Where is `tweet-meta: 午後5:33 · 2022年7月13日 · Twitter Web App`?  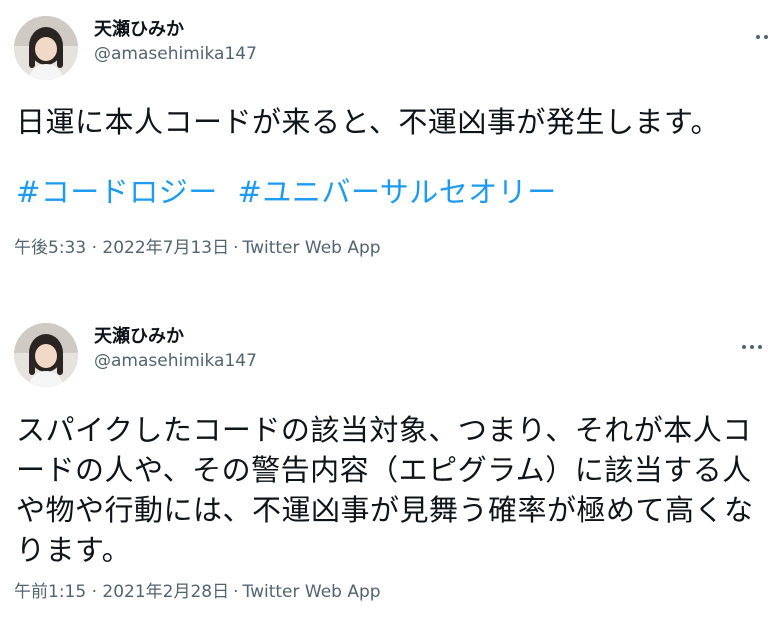 tweet-meta: 午後5:33 · 2022年7月13日 · Twitter Web App is located at coordinates (197, 248).